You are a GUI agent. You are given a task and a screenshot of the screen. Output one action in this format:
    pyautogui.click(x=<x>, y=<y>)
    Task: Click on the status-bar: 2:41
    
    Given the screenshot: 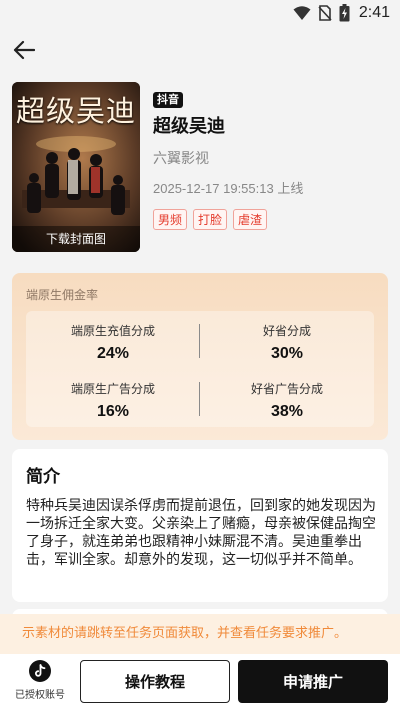 What is the action you would take?
    pyautogui.click(x=200, y=14)
    